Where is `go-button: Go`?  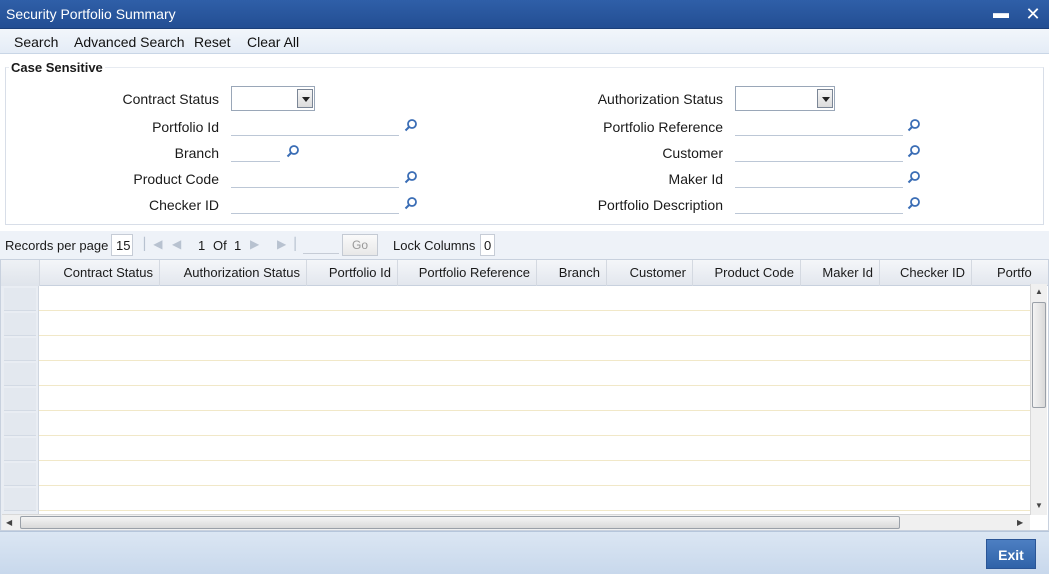 go-button: Go is located at coordinates (360, 245).